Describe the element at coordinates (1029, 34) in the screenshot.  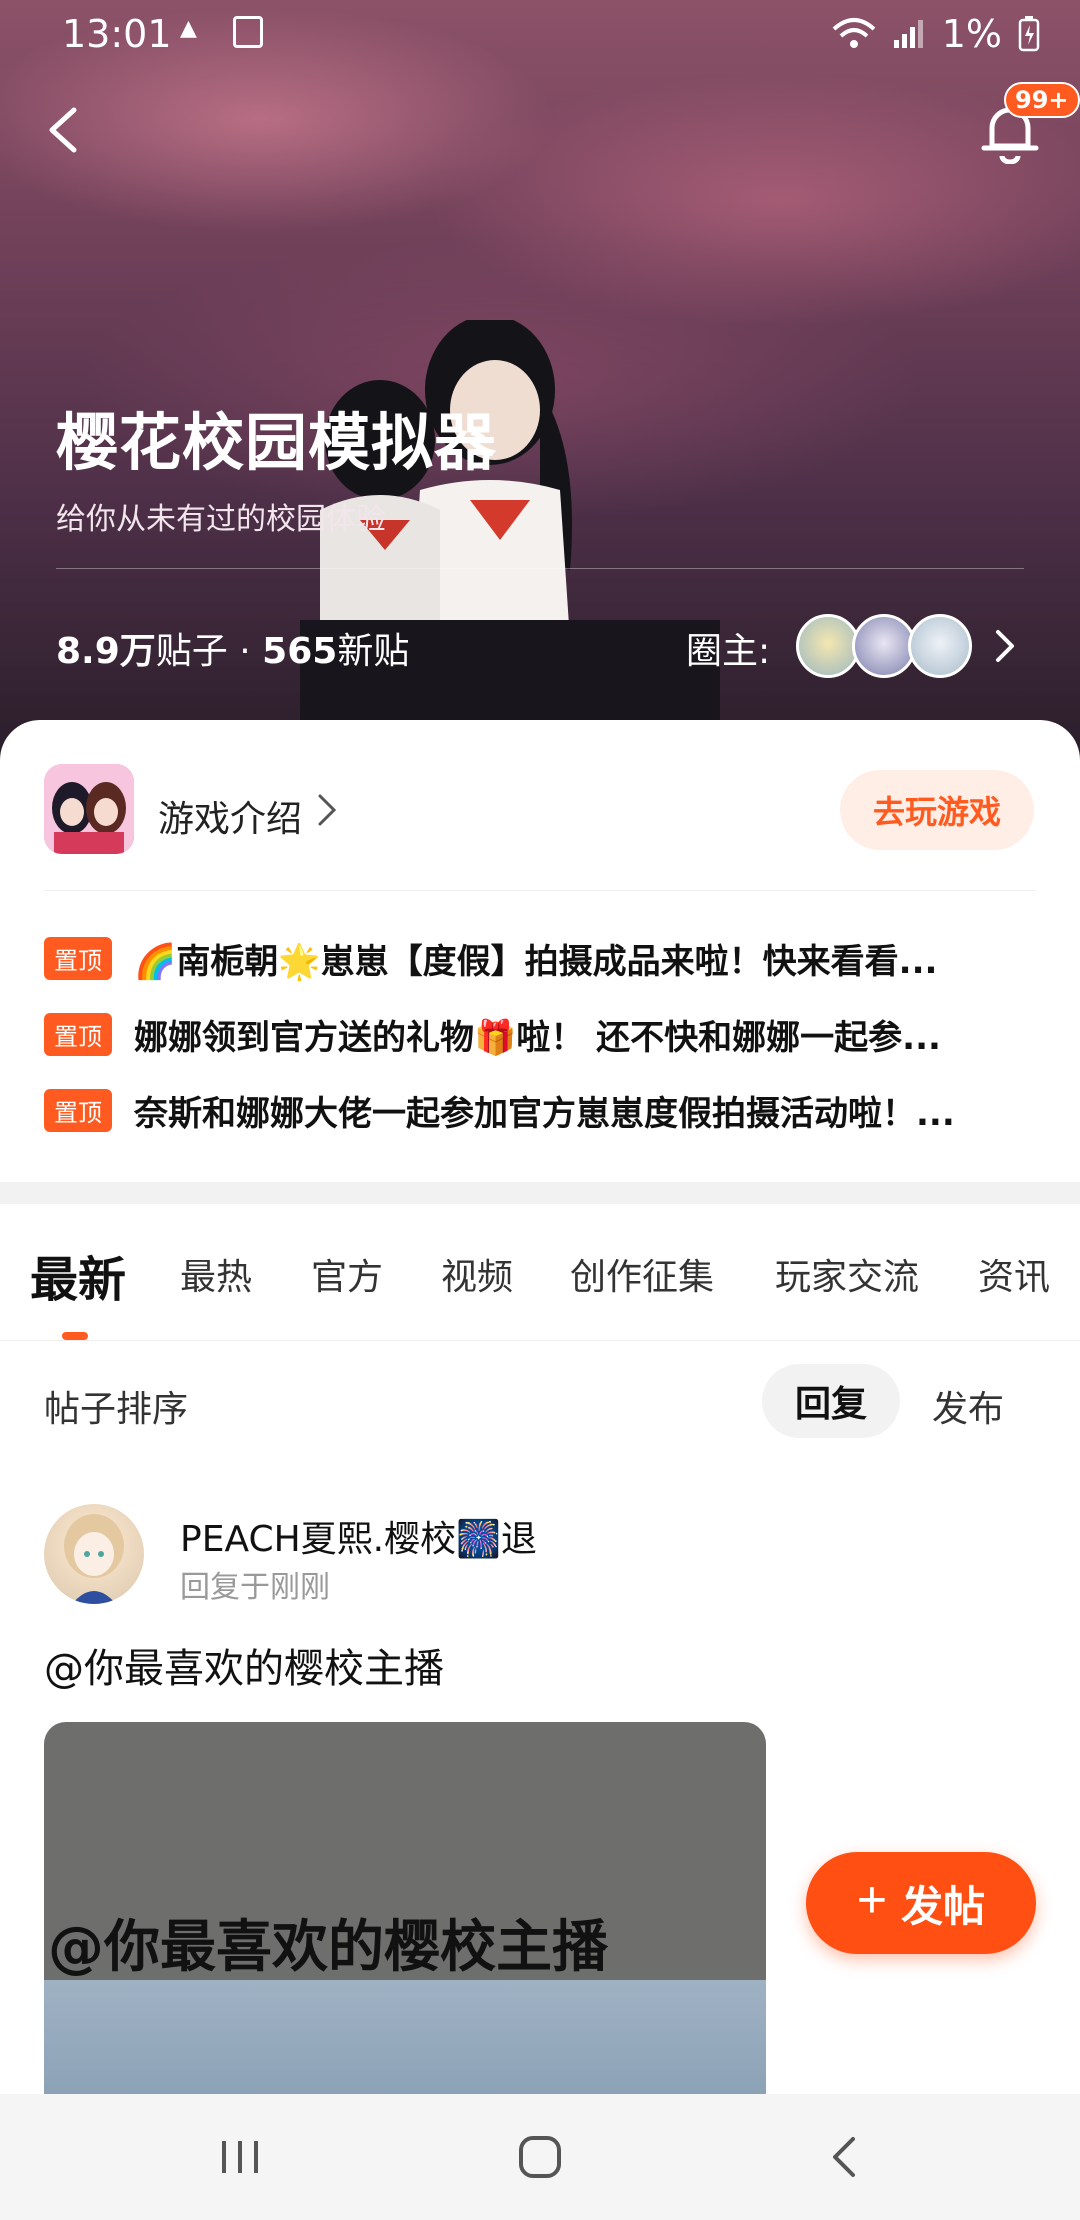
I see `battery-icon` at that location.